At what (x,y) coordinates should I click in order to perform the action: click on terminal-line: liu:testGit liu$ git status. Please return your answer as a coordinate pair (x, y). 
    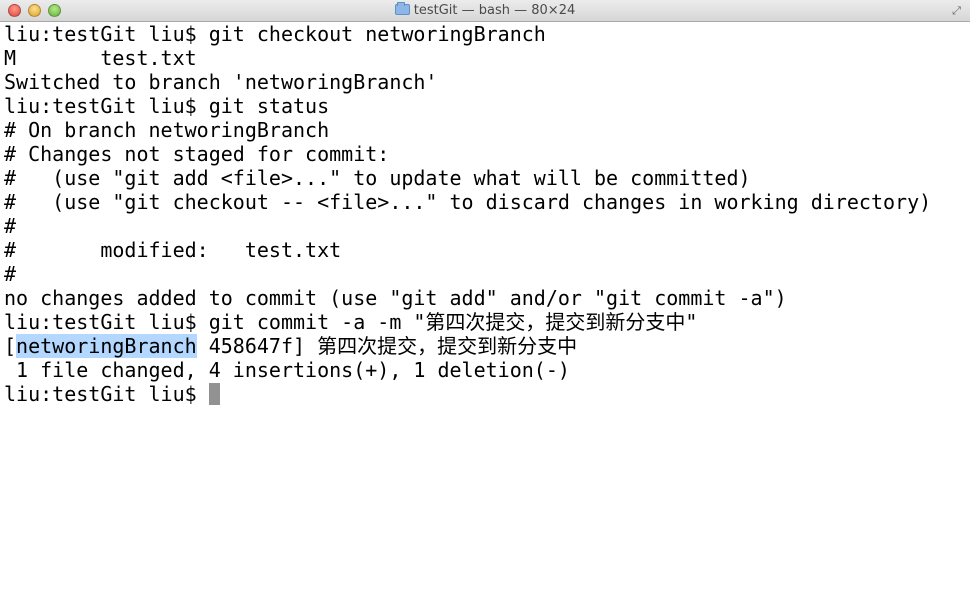
    Looking at the image, I should click on (167, 106).